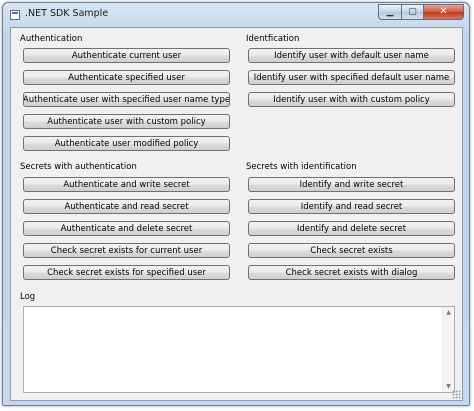 The image size is (474, 411). I want to click on identify-custom-policy-button: Identify user with with custom policy, so click(351, 99).